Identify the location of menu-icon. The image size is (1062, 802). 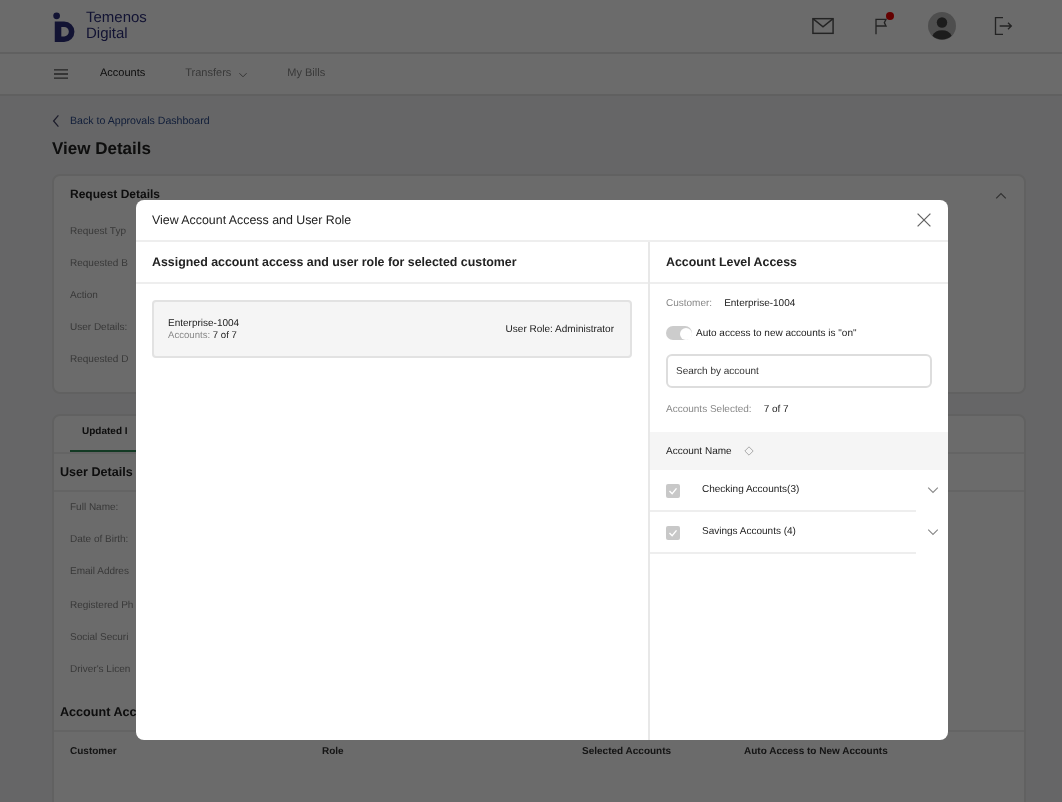
(61, 74).